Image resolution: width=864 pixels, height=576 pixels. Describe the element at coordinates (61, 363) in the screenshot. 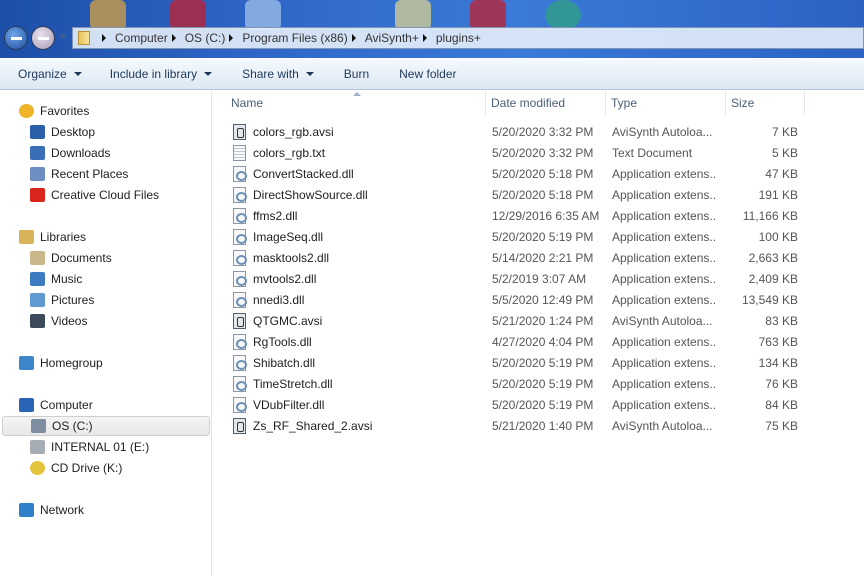

I see `sidebar-item-homegroup: Homegroup` at that location.